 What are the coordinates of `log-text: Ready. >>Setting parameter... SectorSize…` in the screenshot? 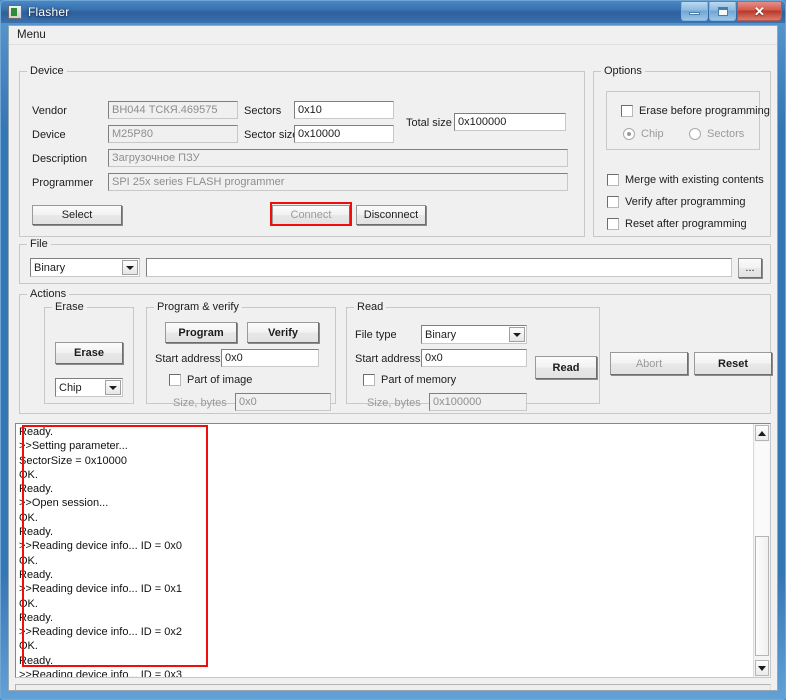 It's located at (100, 552).